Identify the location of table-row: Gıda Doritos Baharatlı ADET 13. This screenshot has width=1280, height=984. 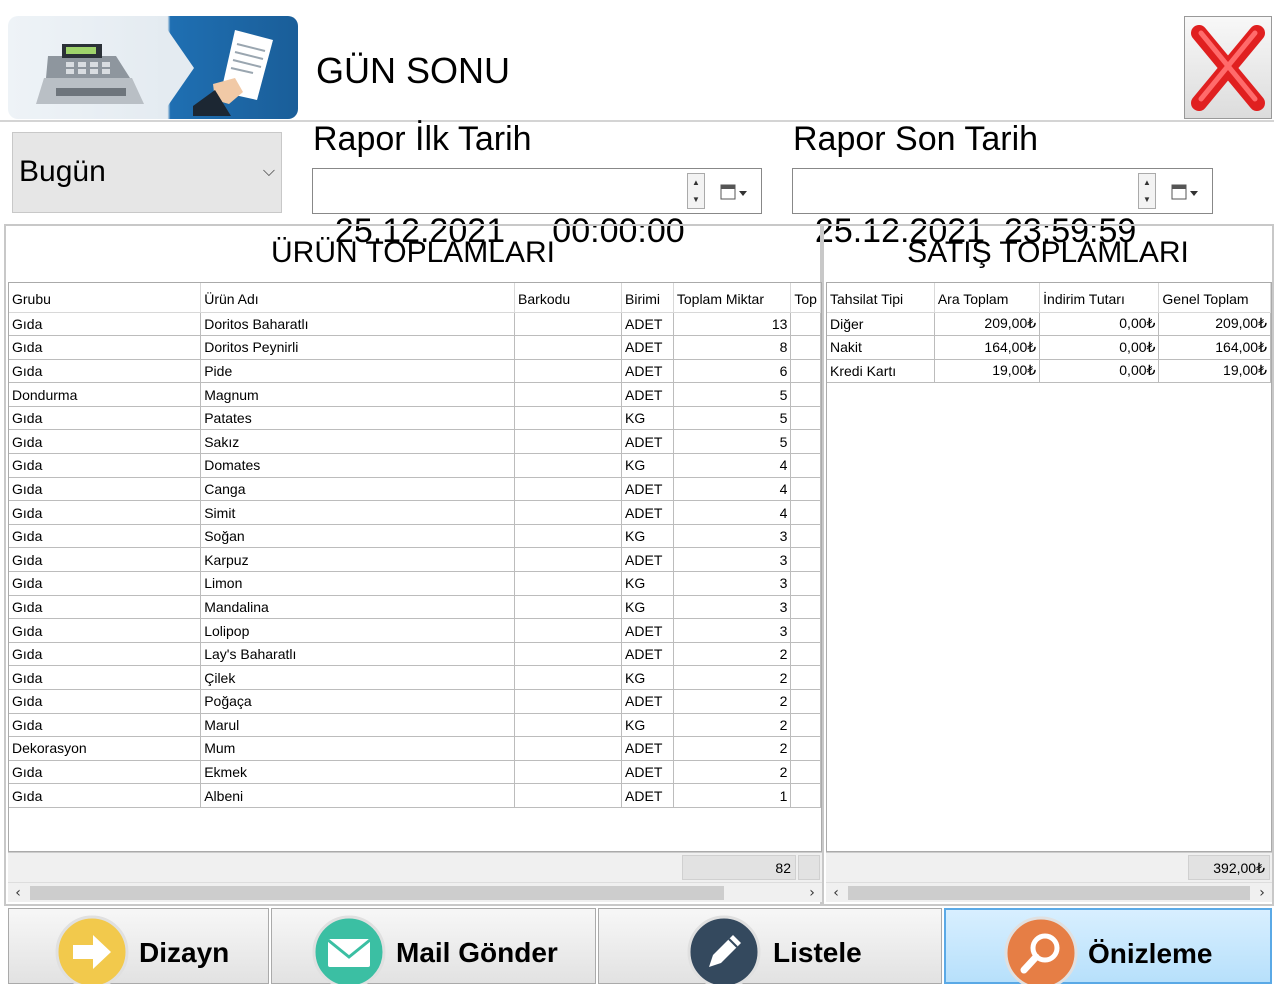
(415, 324).